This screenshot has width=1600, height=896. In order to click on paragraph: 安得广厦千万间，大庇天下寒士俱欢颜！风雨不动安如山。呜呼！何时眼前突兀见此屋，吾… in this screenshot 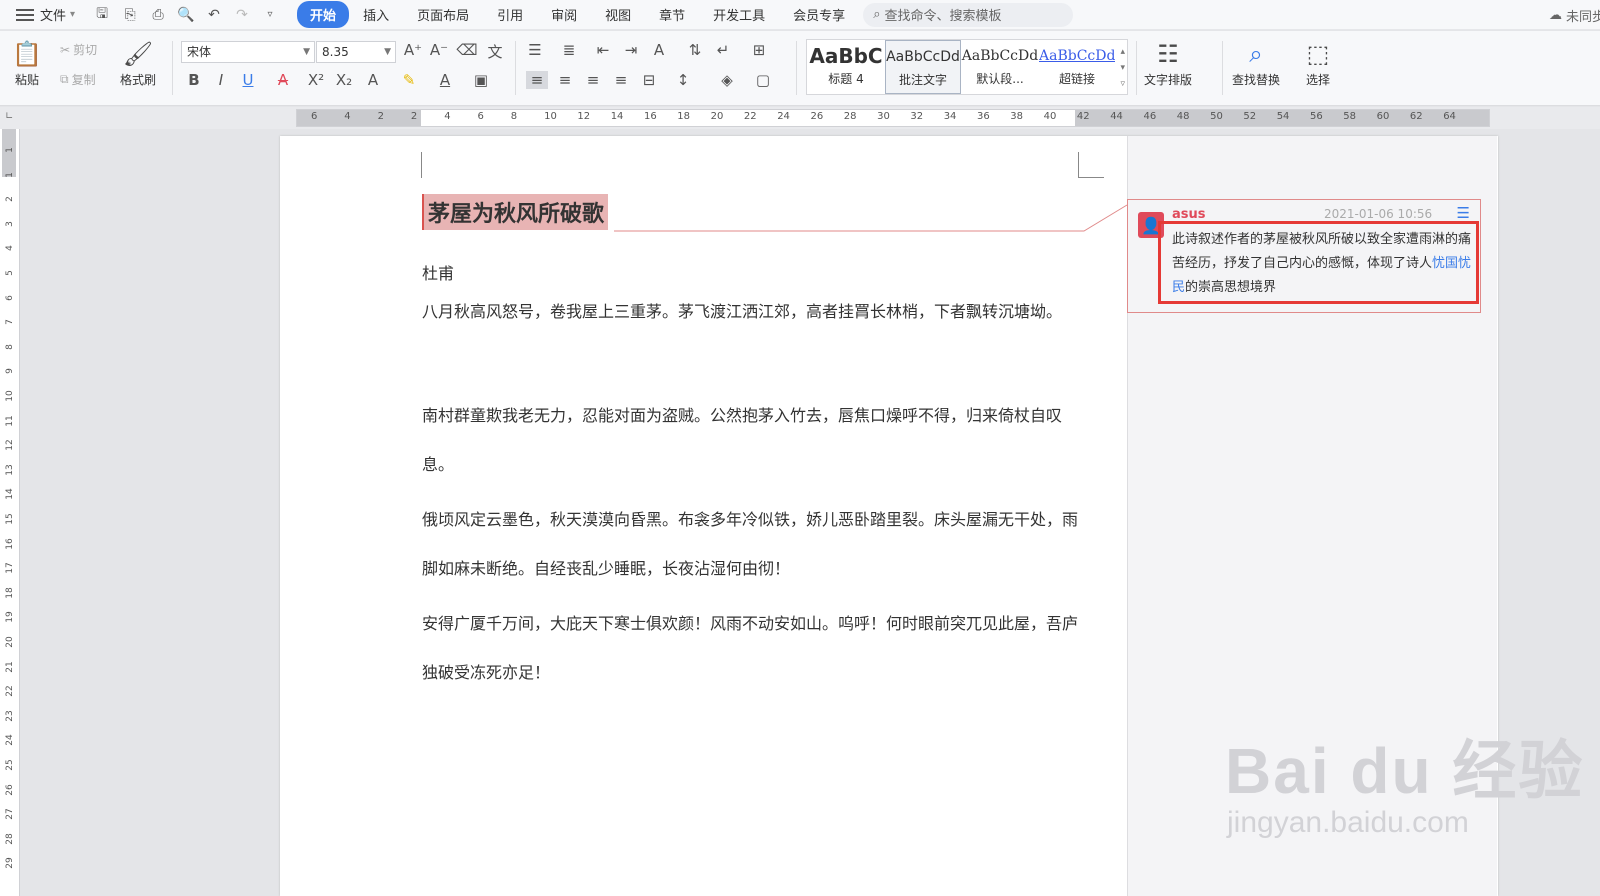, I will do `click(752, 648)`.